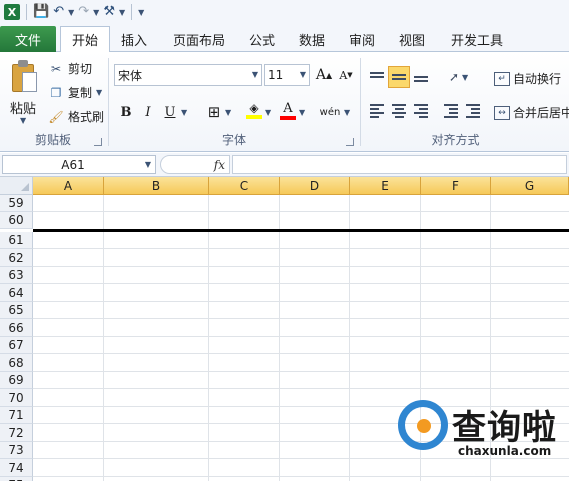 This screenshot has height=481, width=569. What do you see at coordinates (126, 112) in the screenshot?
I see `bold-button: B` at bounding box center [126, 112].